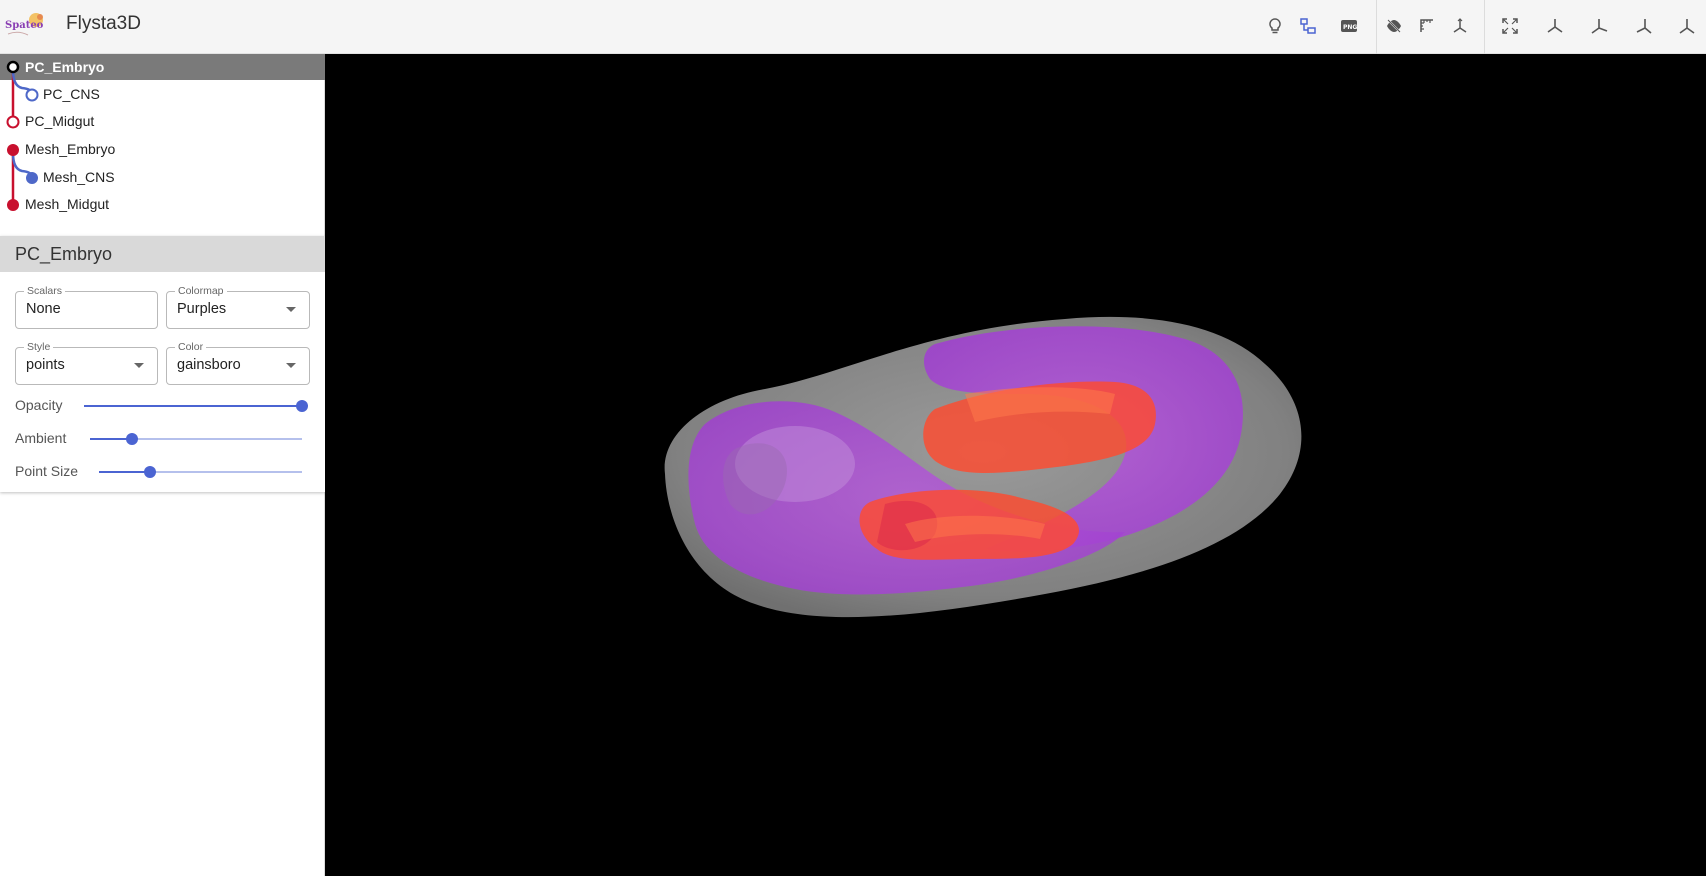  What do you see at coordinates (39, 405) in the screenshot?
I see `opacity-label: Opacity` at bounding box center [39, 405].